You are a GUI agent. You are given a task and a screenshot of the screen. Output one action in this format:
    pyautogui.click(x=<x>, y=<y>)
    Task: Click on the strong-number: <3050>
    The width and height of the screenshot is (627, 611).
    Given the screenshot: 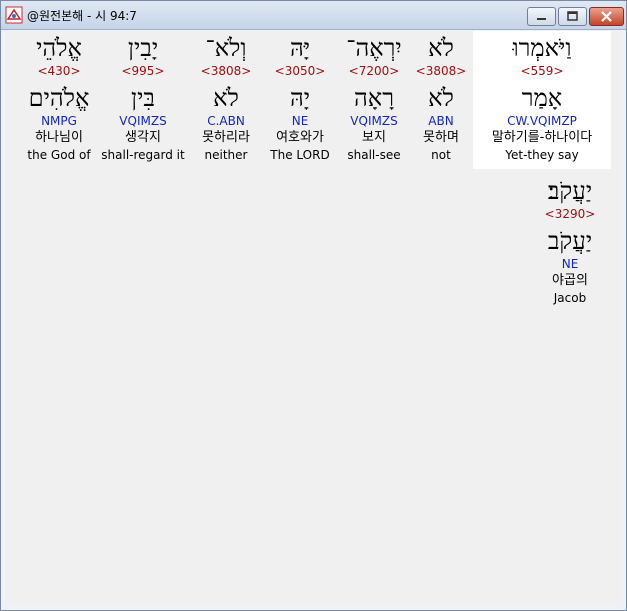 What is the action you would take?
    pyautogui.click(x=300, y=71)
    